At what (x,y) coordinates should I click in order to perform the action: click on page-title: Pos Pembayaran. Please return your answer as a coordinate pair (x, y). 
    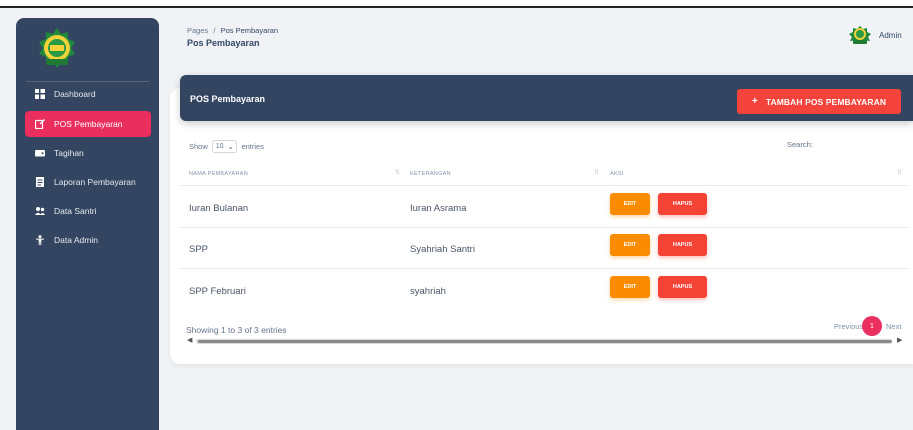
    Looking at the image, I should click on (223, 43).